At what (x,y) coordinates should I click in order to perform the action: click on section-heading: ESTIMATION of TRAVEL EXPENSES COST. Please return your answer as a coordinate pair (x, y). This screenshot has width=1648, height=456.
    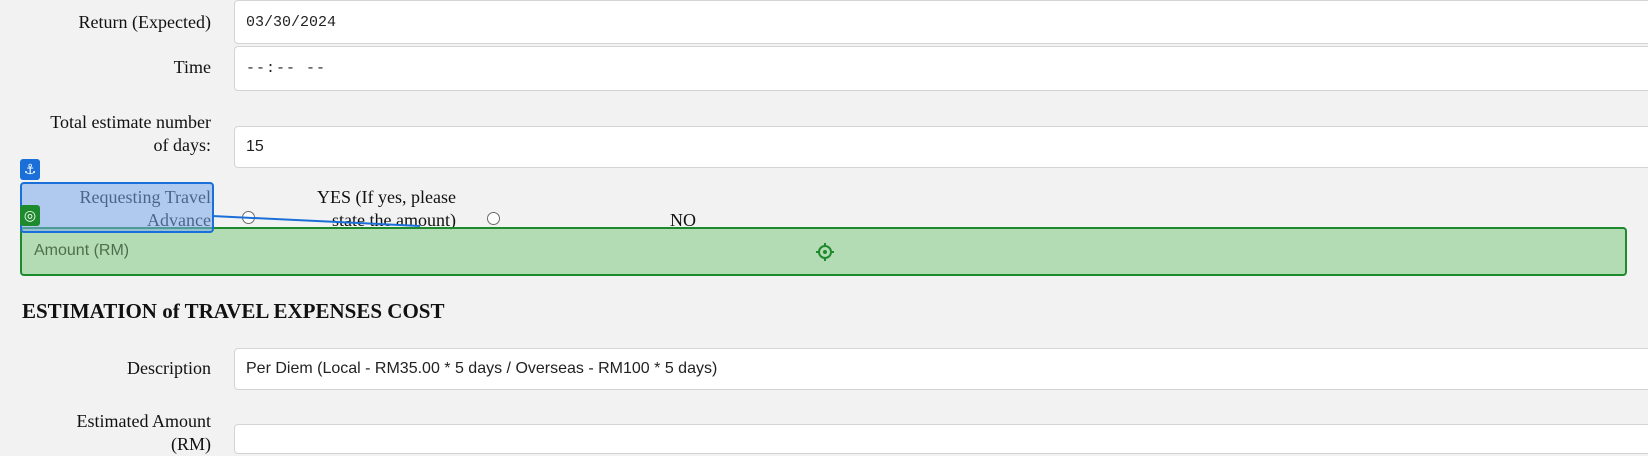
    Looking at the image, I should click on (233, 311).